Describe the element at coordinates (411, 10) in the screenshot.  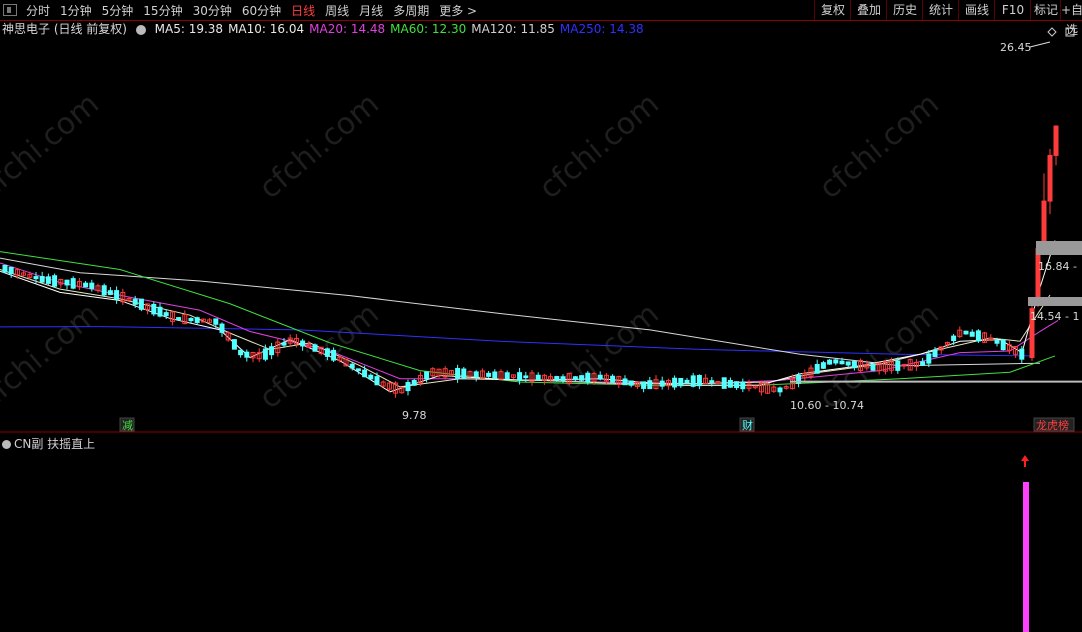
I see `tab-period-9: 多周期` at that location.